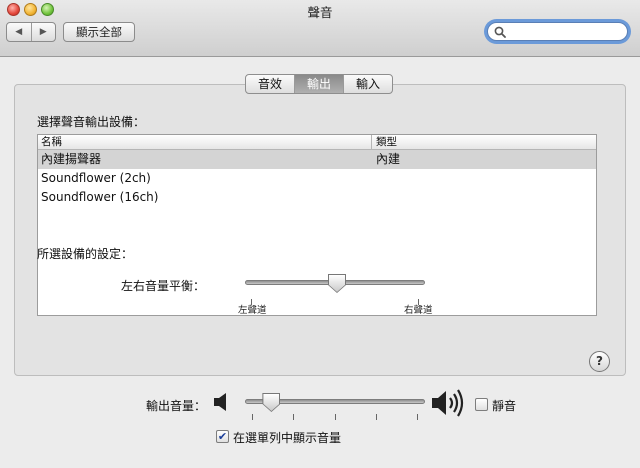 The image size is (640, 468). I want to click on balance-slider, so click(336, 294).